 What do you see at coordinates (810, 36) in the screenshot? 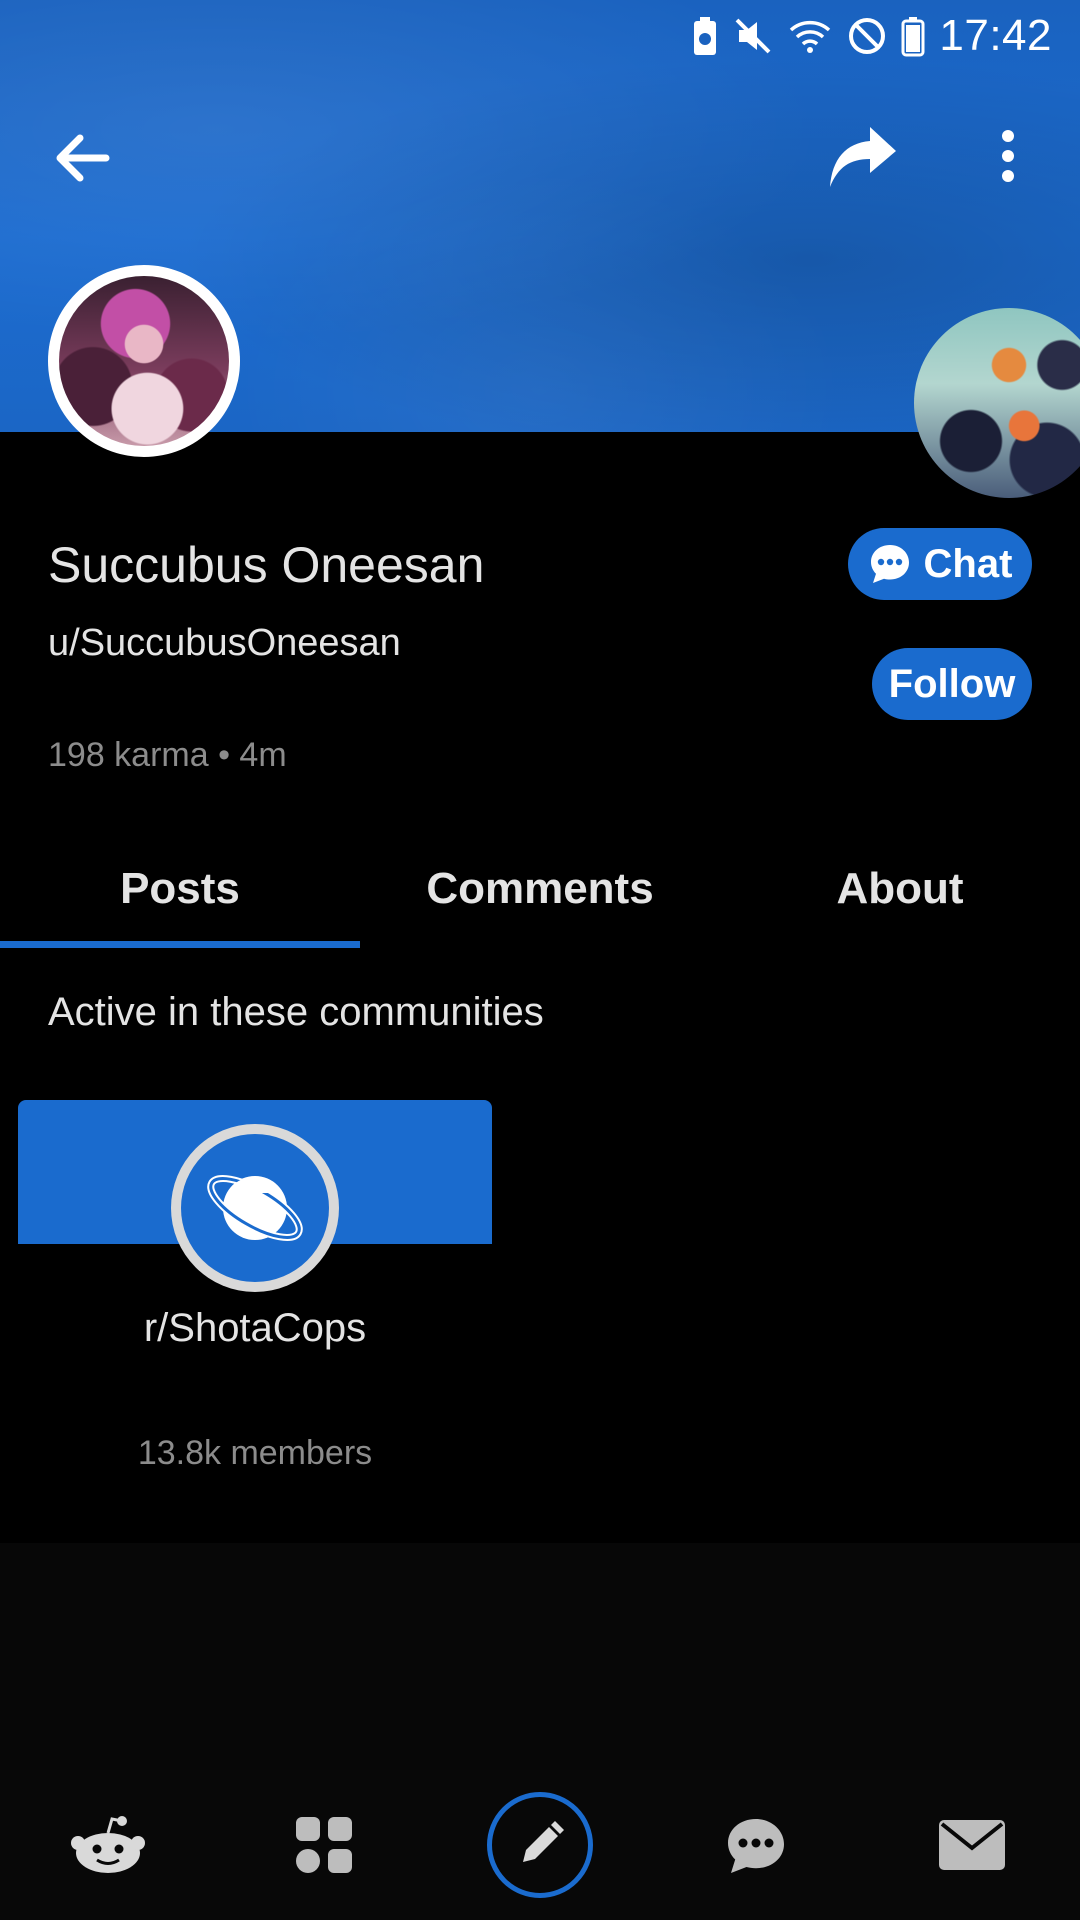
I see `wifi-icon` at bounding box center [810, 36].